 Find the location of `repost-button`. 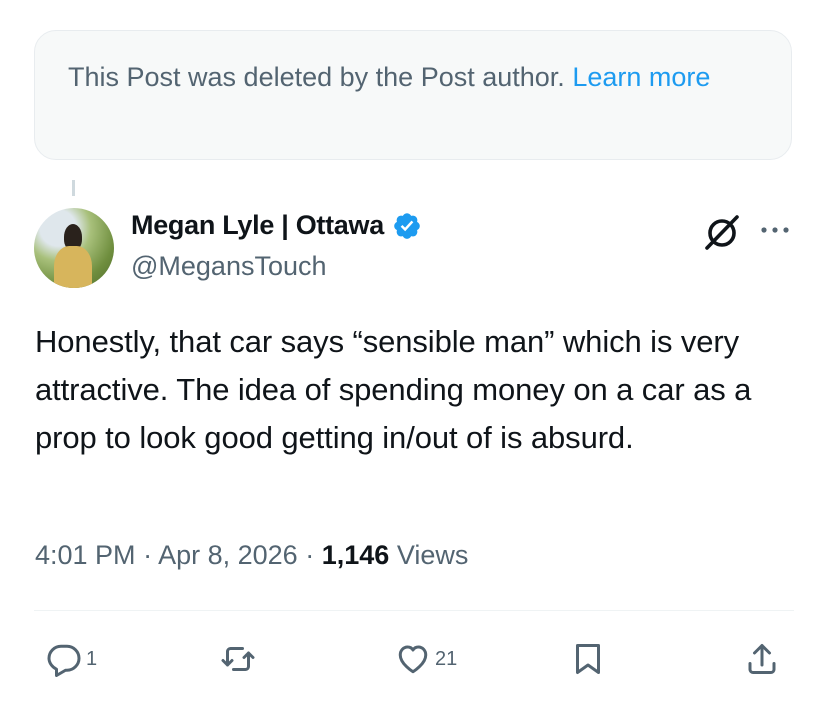

repost-button is located at coordinates (238, 659).